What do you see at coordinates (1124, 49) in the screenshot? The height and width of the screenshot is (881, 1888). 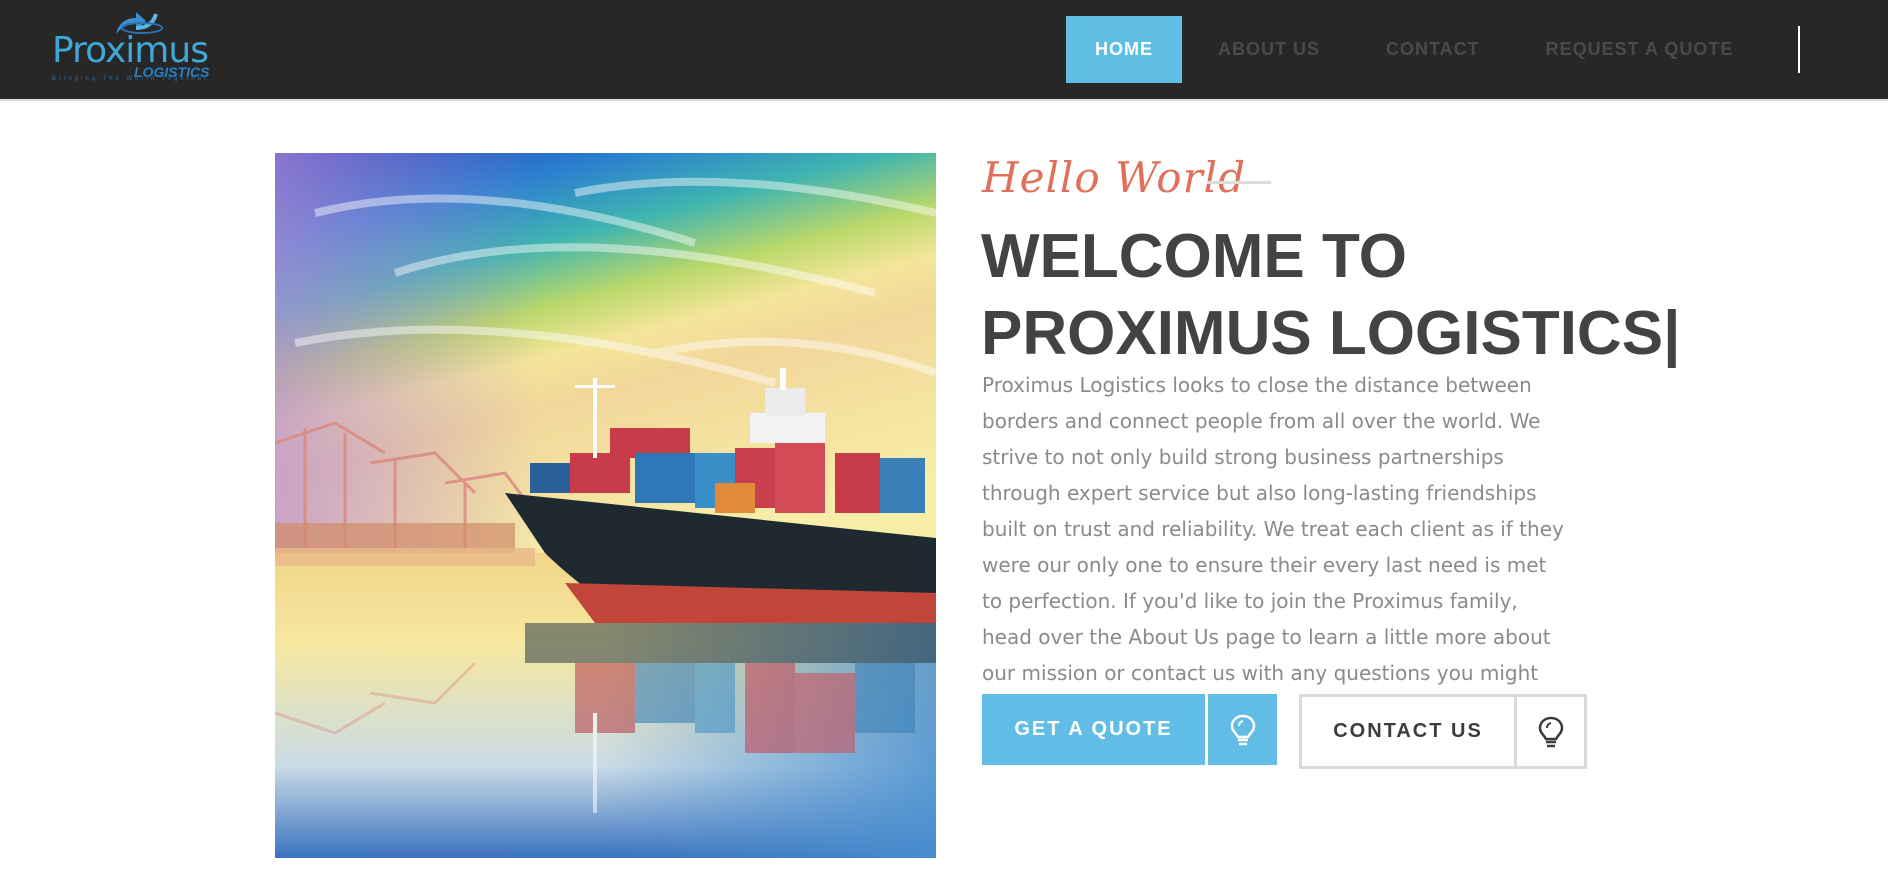 I see `nav-home: HOME` at bounding box center [1124, 49].